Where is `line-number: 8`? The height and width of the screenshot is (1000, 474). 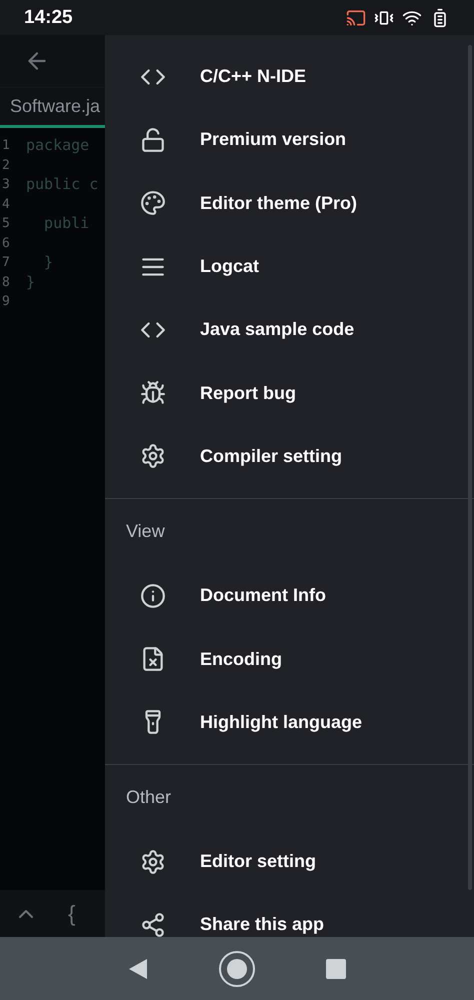 line-number: 8 is located at coordinates (6, 283).